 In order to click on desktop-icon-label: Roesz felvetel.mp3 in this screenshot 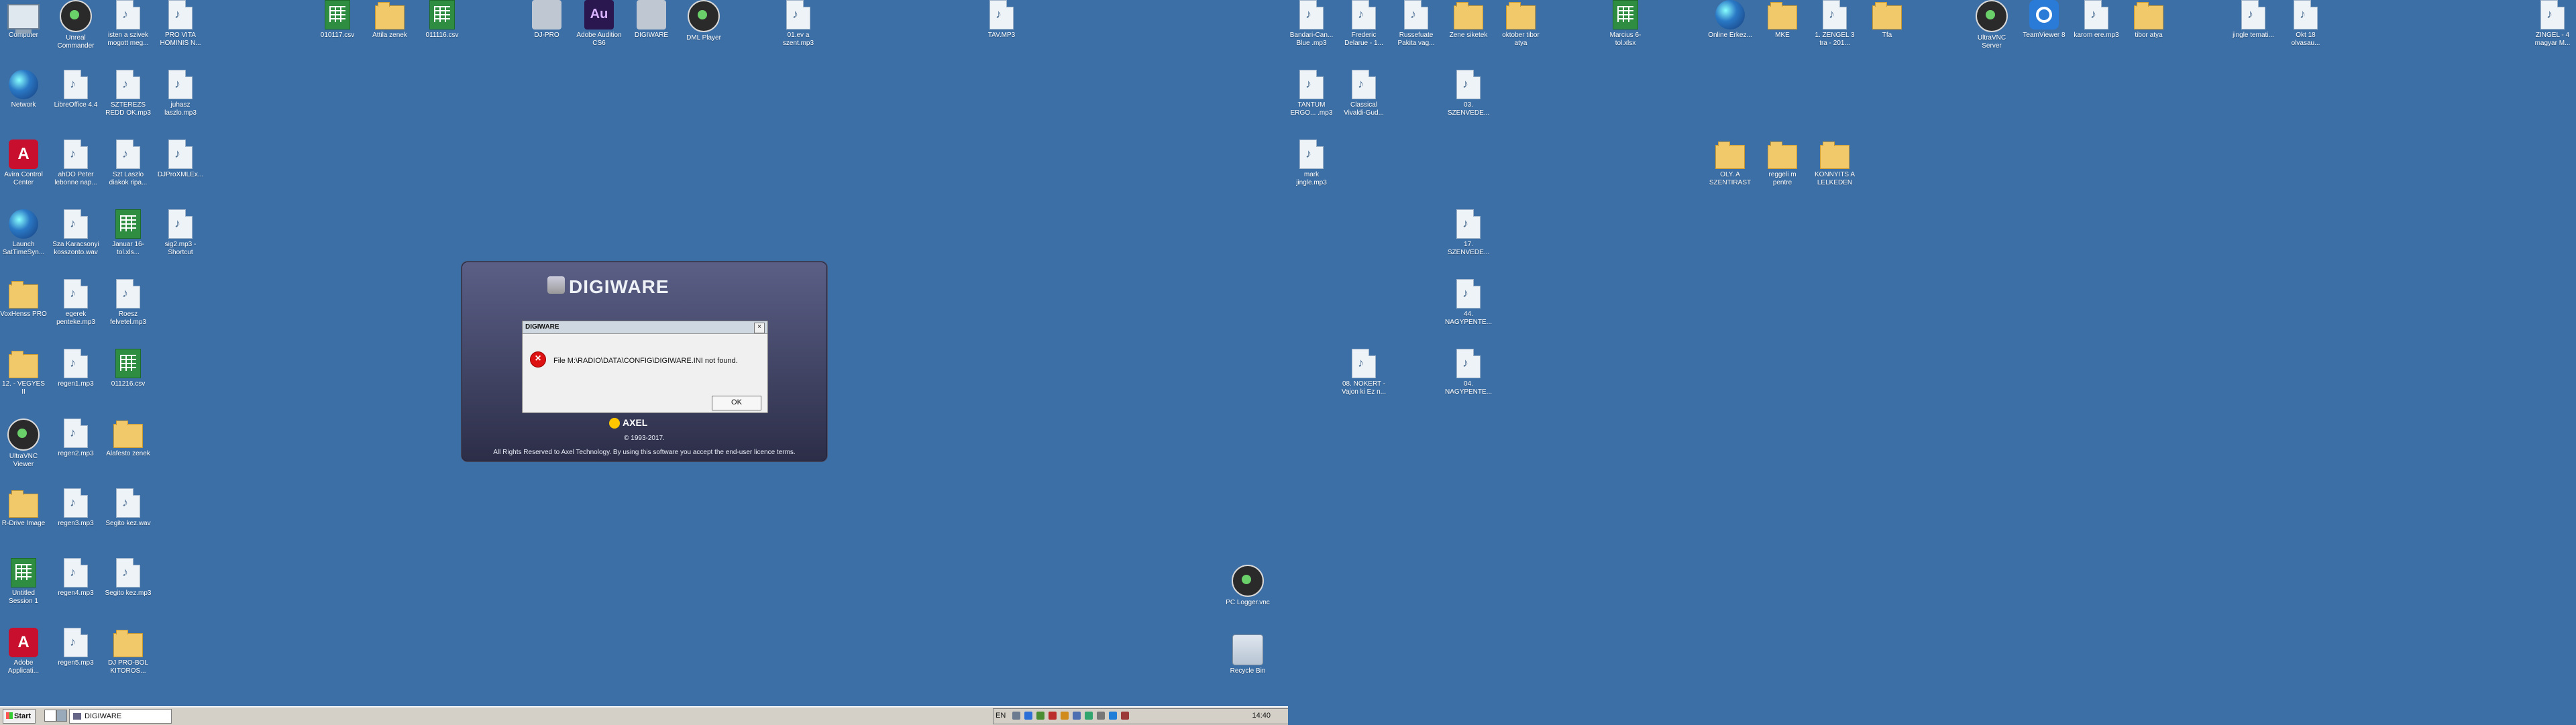, I will do `click(128, 318)`.